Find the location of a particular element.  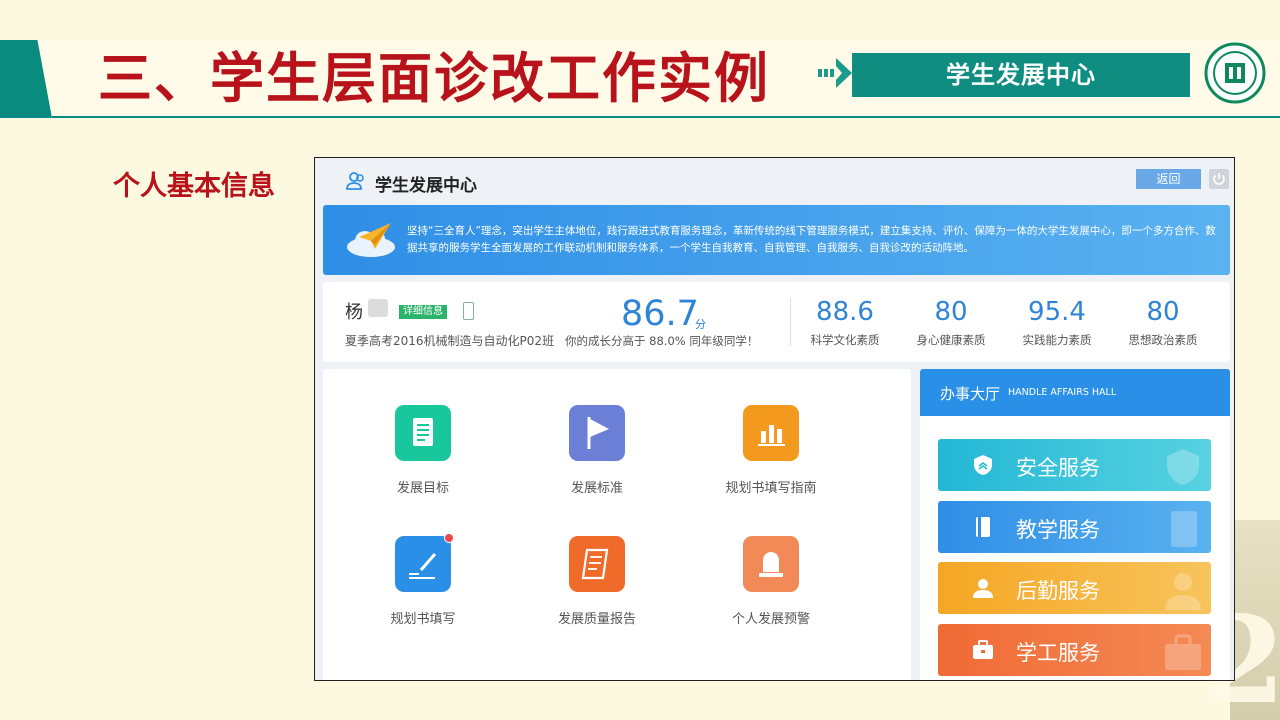

name-mask is located at coordinates (378, 308).